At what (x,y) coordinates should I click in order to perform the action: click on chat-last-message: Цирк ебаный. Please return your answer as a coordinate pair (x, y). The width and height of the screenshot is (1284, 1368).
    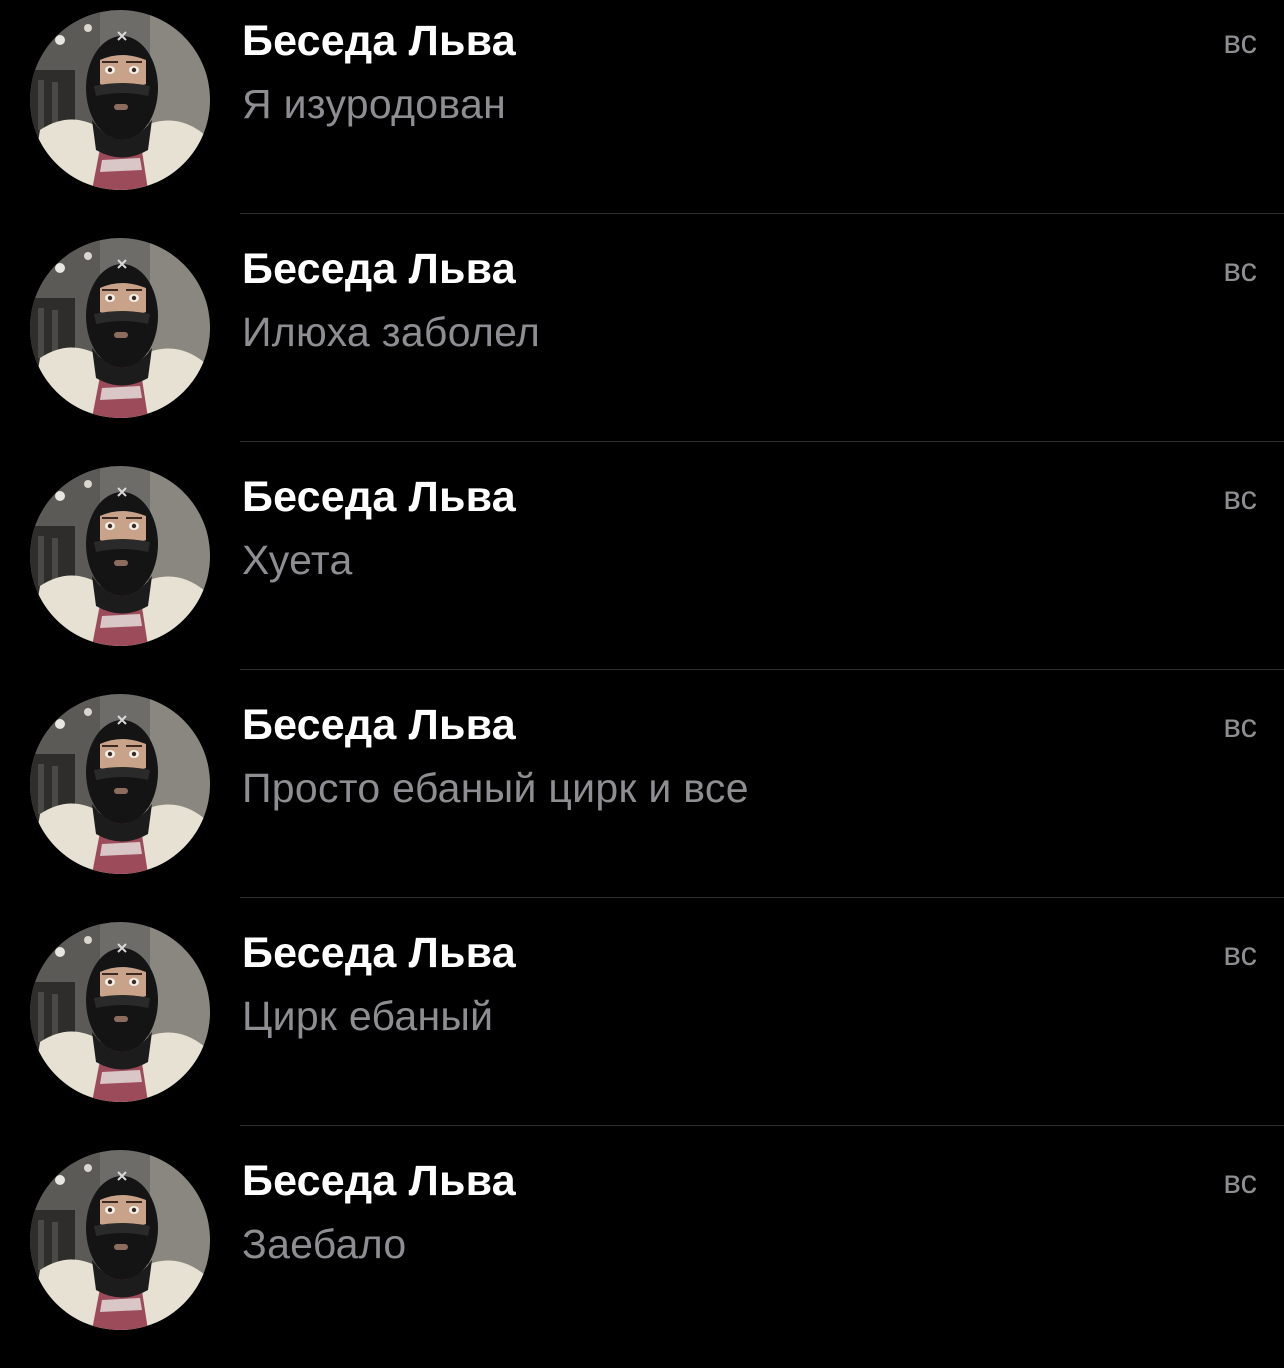
    Looking at the image, I should click on (368, 1016).